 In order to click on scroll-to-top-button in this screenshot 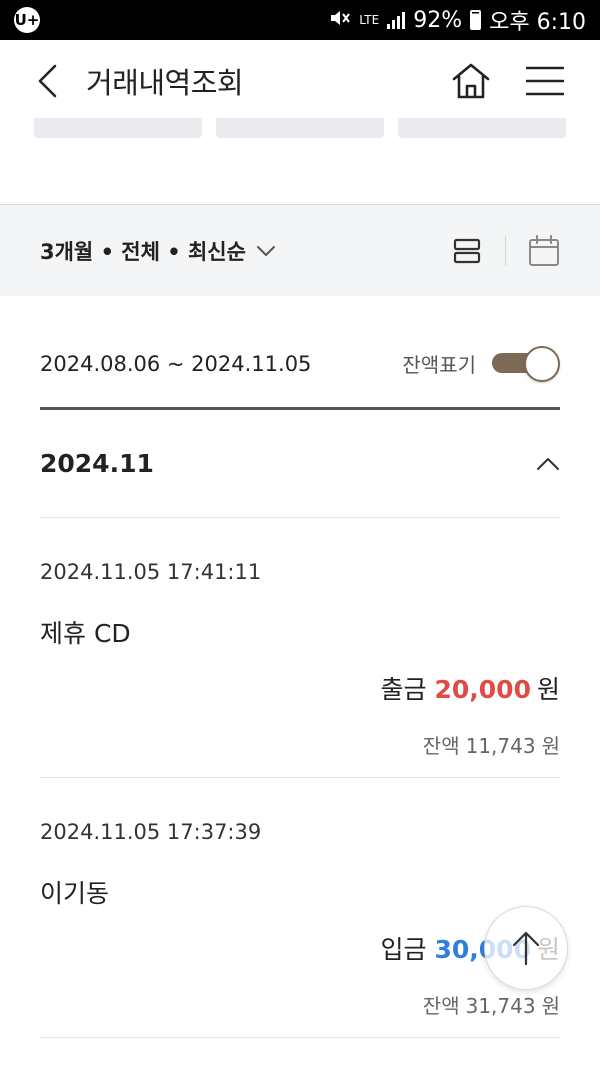, I will do `click(526, 948)`.